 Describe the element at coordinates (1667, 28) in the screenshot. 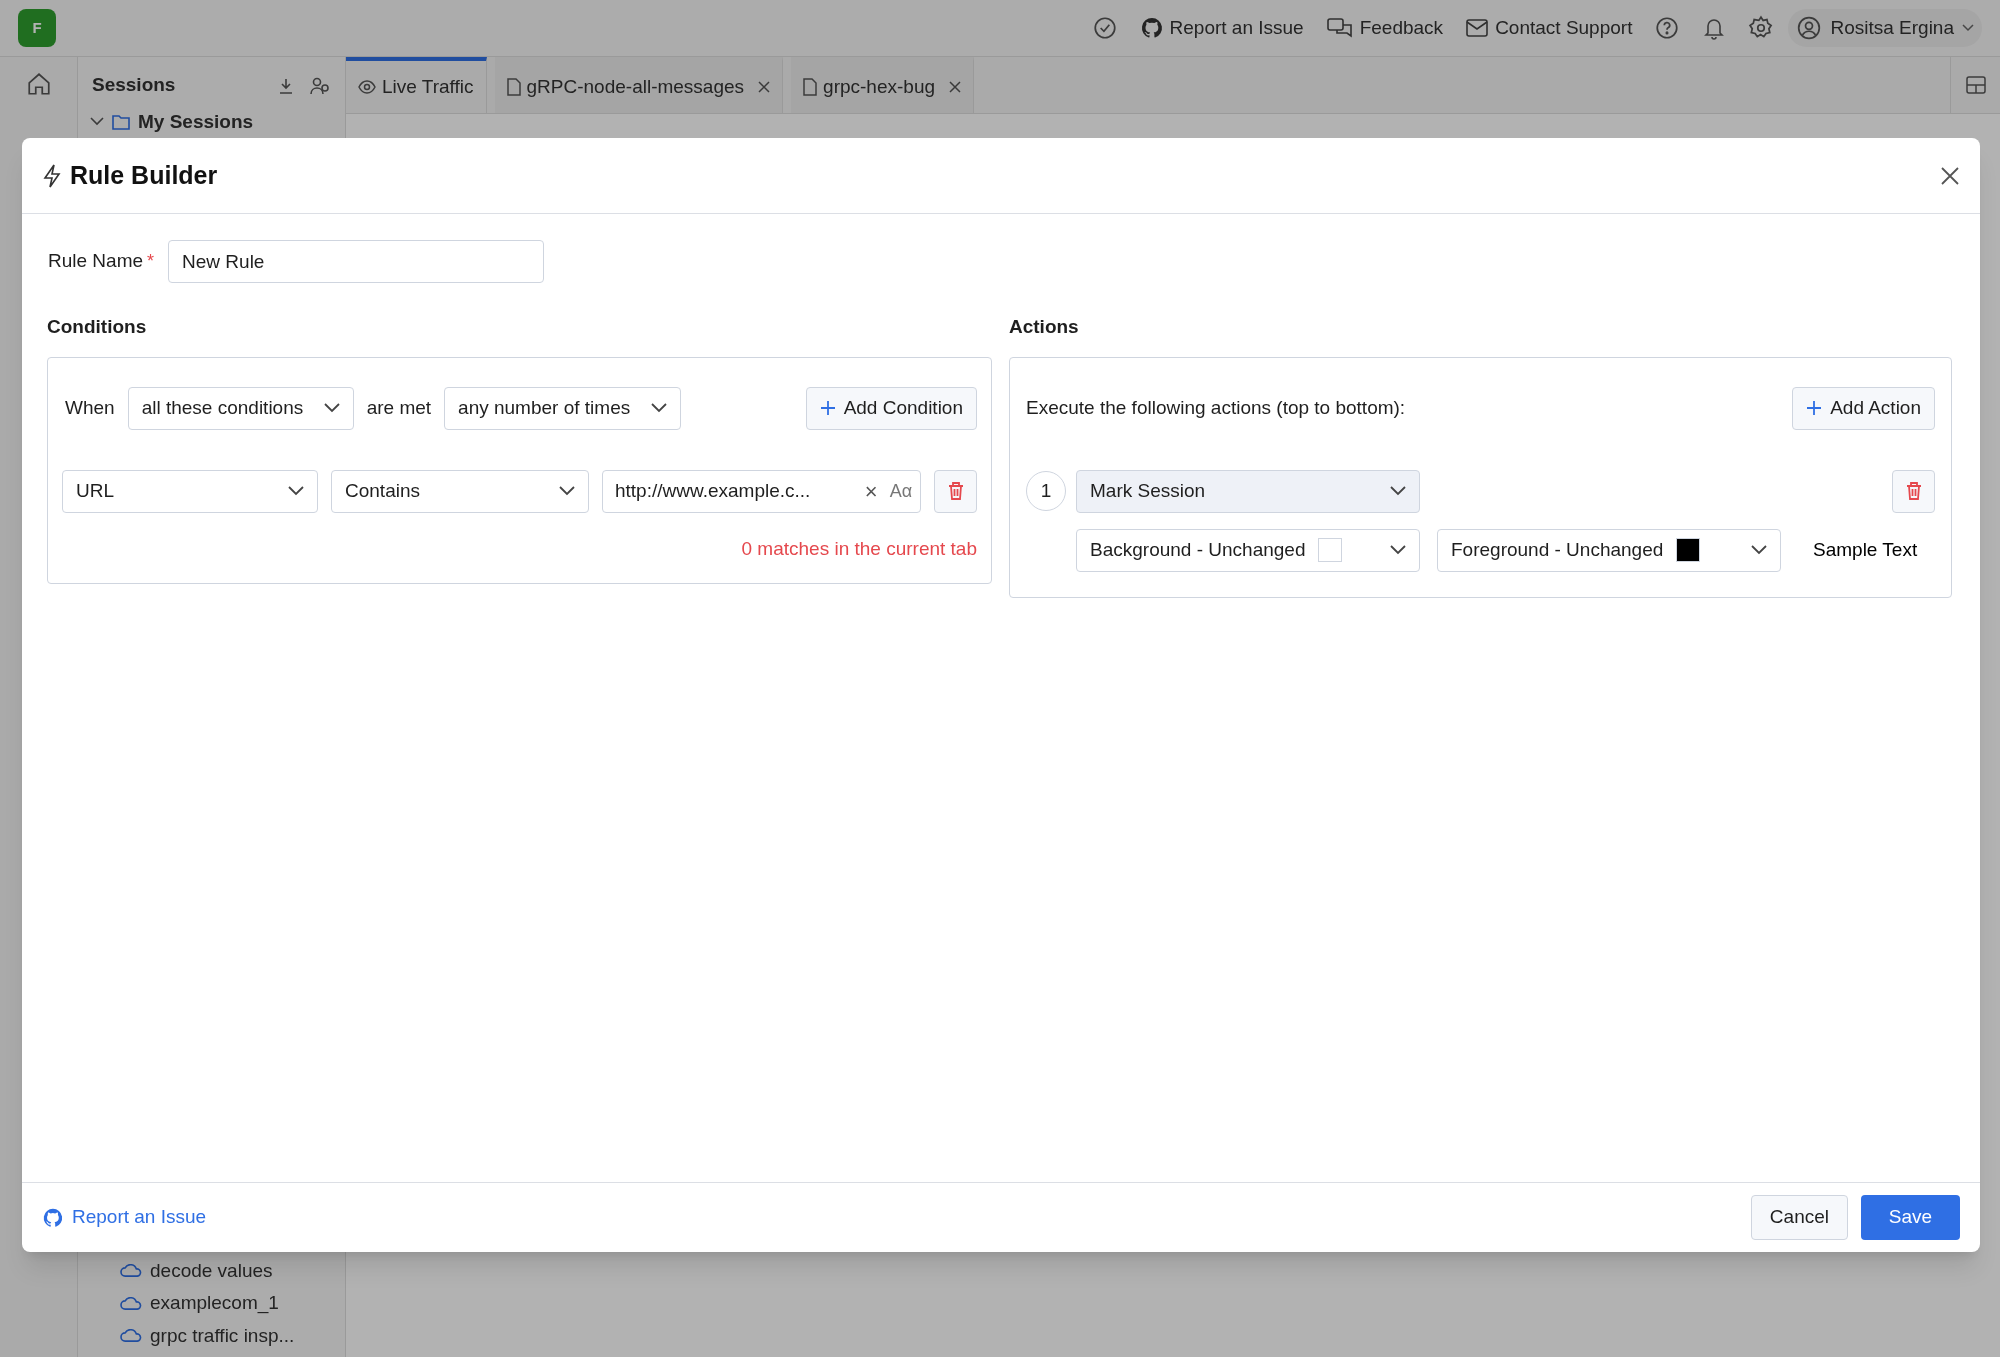

I see `help-icon` at that location.